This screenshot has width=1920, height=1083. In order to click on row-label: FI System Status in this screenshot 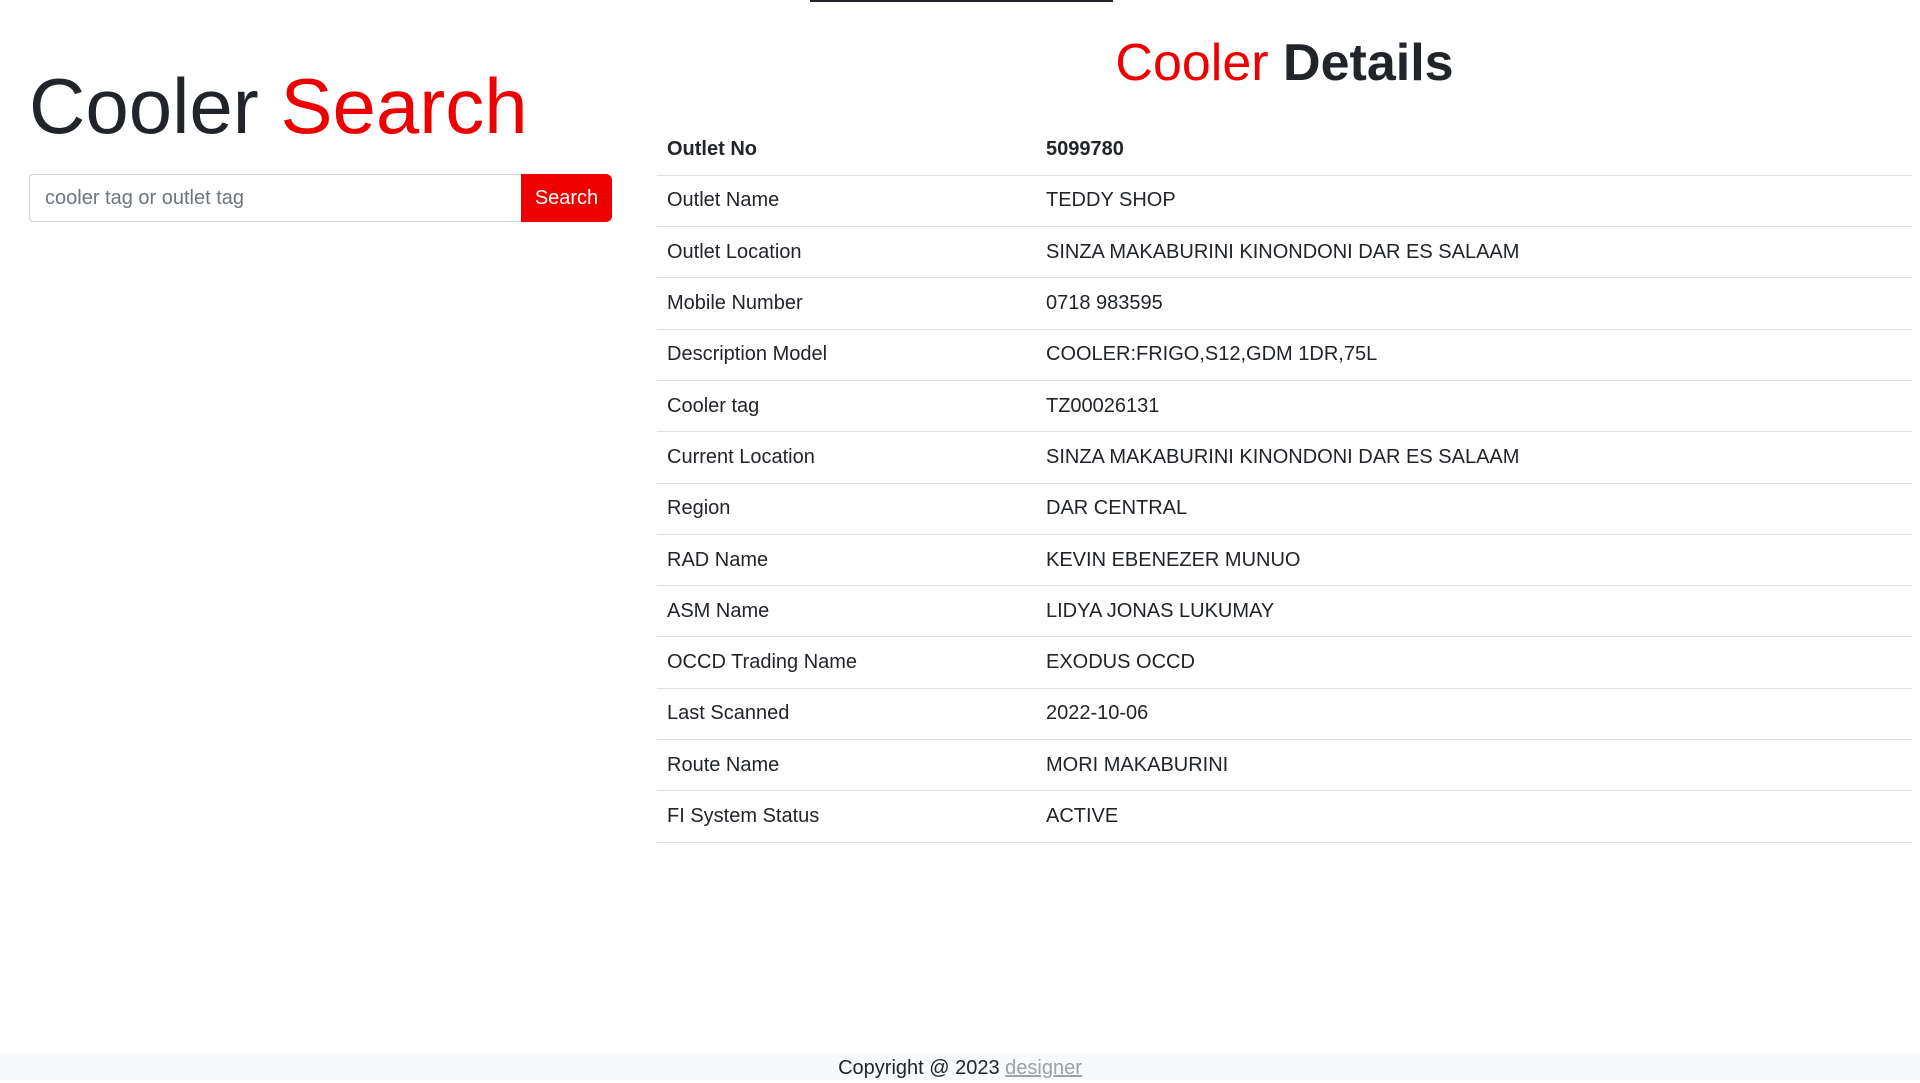, I will do `click(743, 816)`.